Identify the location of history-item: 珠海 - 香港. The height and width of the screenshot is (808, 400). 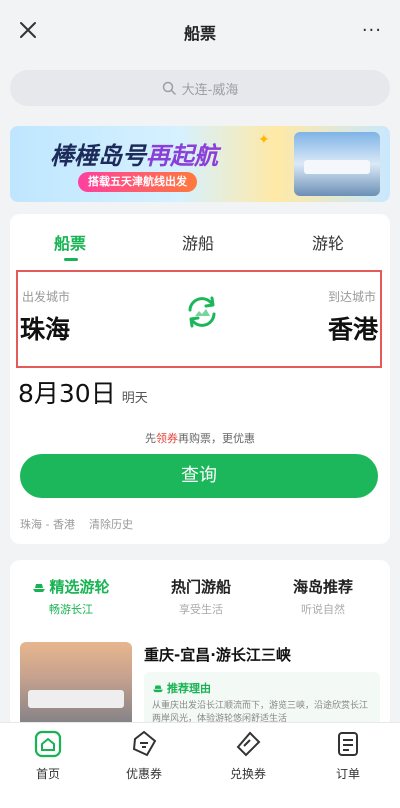
(47, 524).